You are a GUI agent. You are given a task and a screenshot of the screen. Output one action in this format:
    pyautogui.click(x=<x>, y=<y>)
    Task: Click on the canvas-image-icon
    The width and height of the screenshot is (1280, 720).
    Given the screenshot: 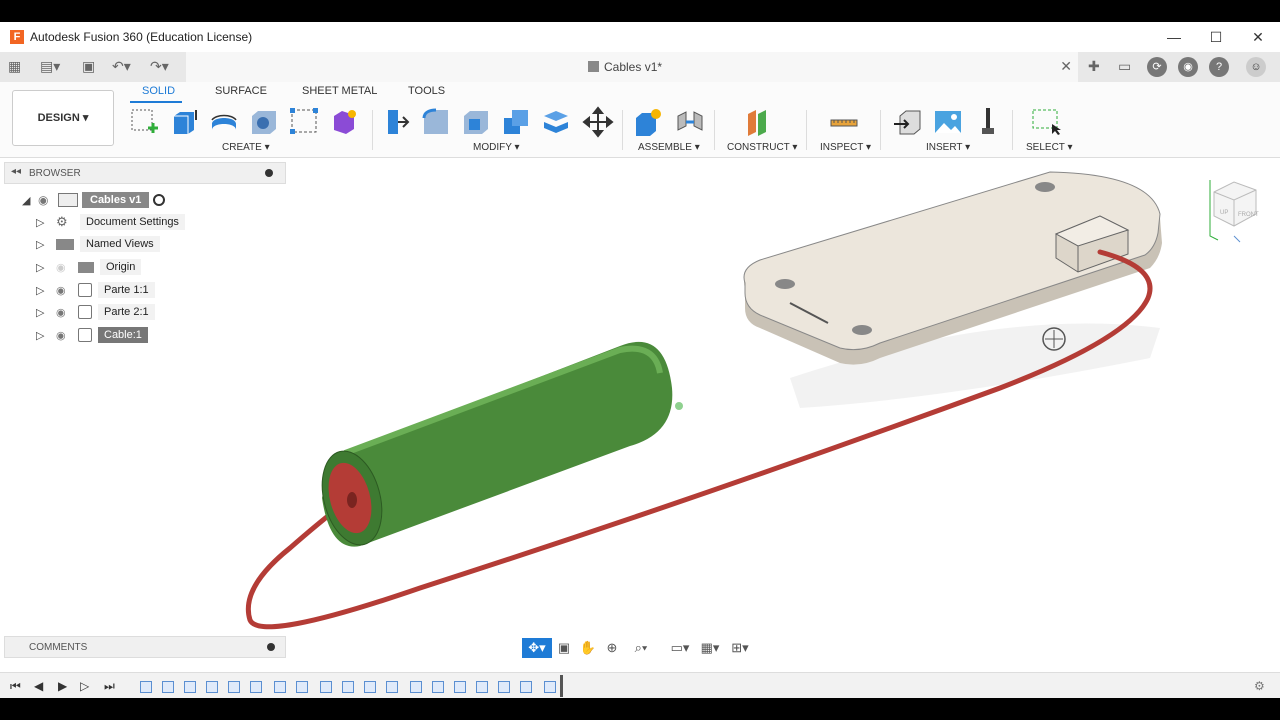 What is the action you would take?
    pyautogui.click(x=948, y=122)
    